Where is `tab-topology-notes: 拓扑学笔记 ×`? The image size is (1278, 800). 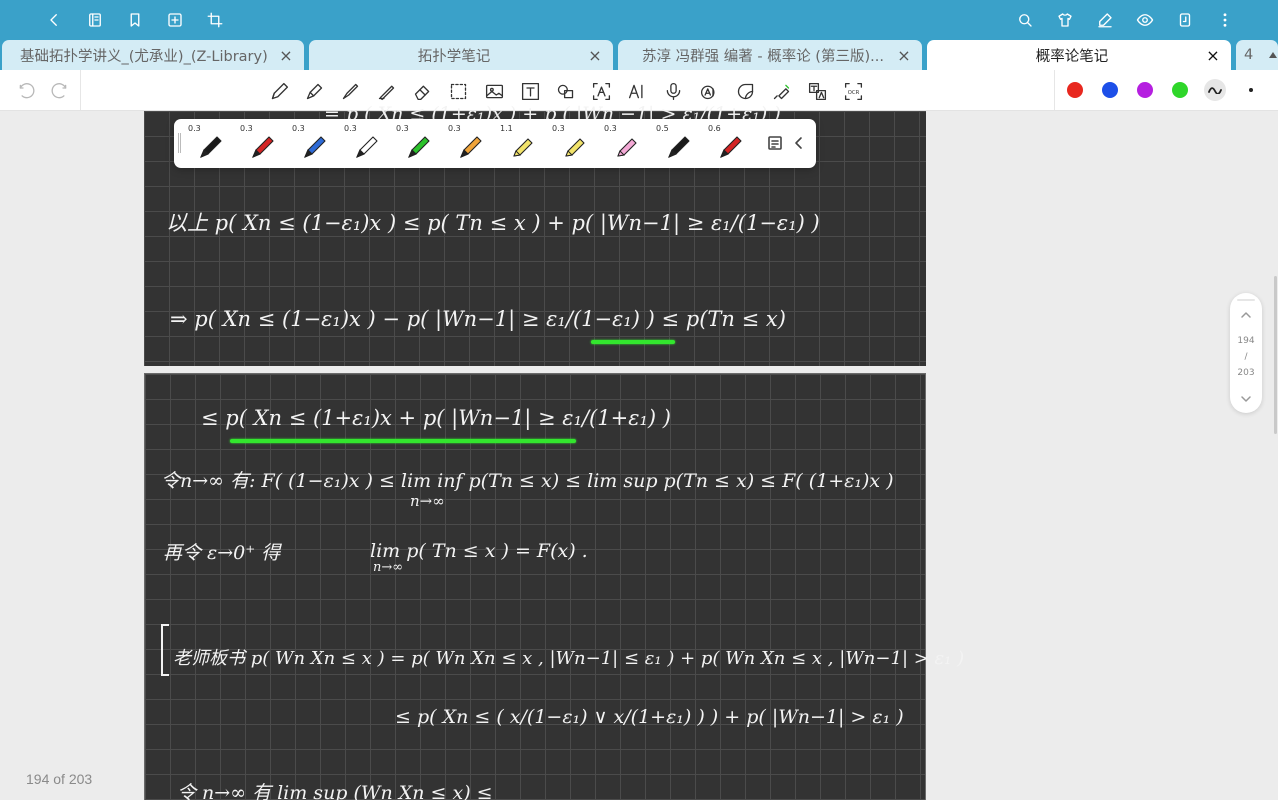 tab-topology-notes: 拓扑学笔记 × is located at coordinates (461, 55).